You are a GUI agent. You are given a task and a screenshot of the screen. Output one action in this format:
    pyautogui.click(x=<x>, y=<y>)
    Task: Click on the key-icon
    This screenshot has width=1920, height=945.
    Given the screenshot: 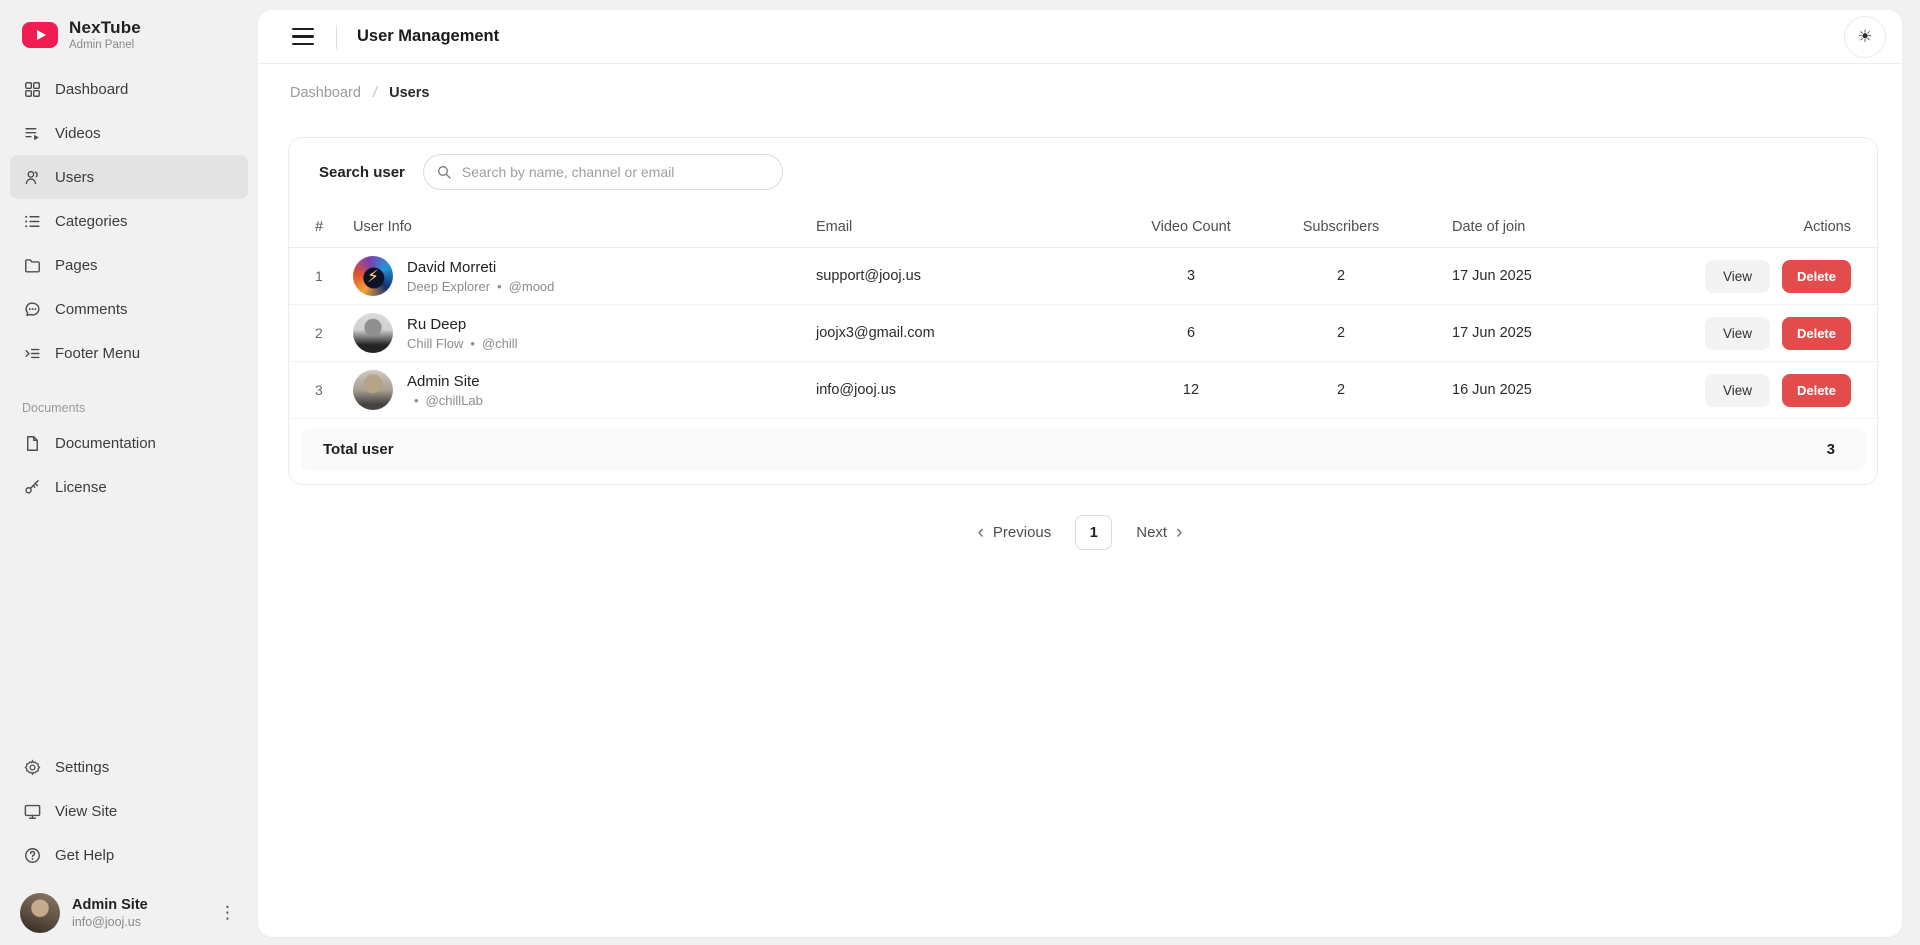 What is the action you would take?
    pyautogui.click(x=32, y=487)
    